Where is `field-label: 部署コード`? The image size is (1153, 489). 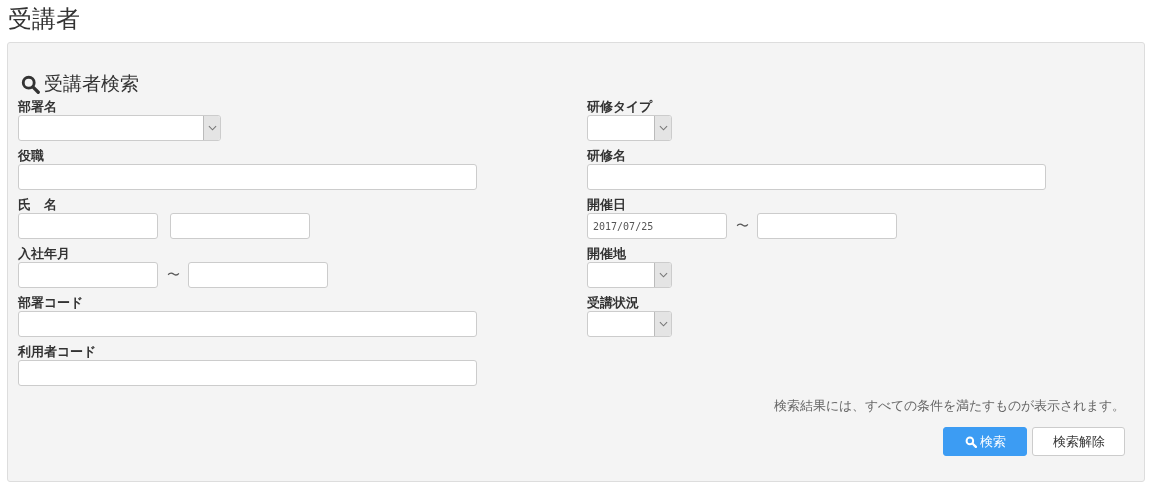 field-label: 部署コード is located at coordinates (51, 302).